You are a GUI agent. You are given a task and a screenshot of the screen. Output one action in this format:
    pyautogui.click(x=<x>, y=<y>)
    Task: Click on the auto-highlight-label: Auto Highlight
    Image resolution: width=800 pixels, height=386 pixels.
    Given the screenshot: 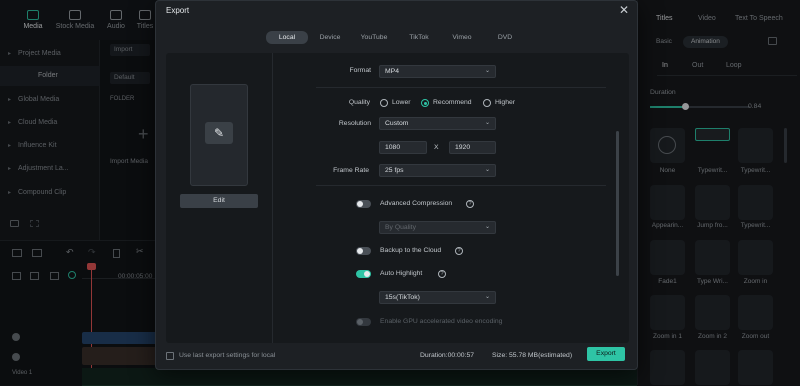 What is the action you would take?
    pyautogui.click(x=401, y=273)
    